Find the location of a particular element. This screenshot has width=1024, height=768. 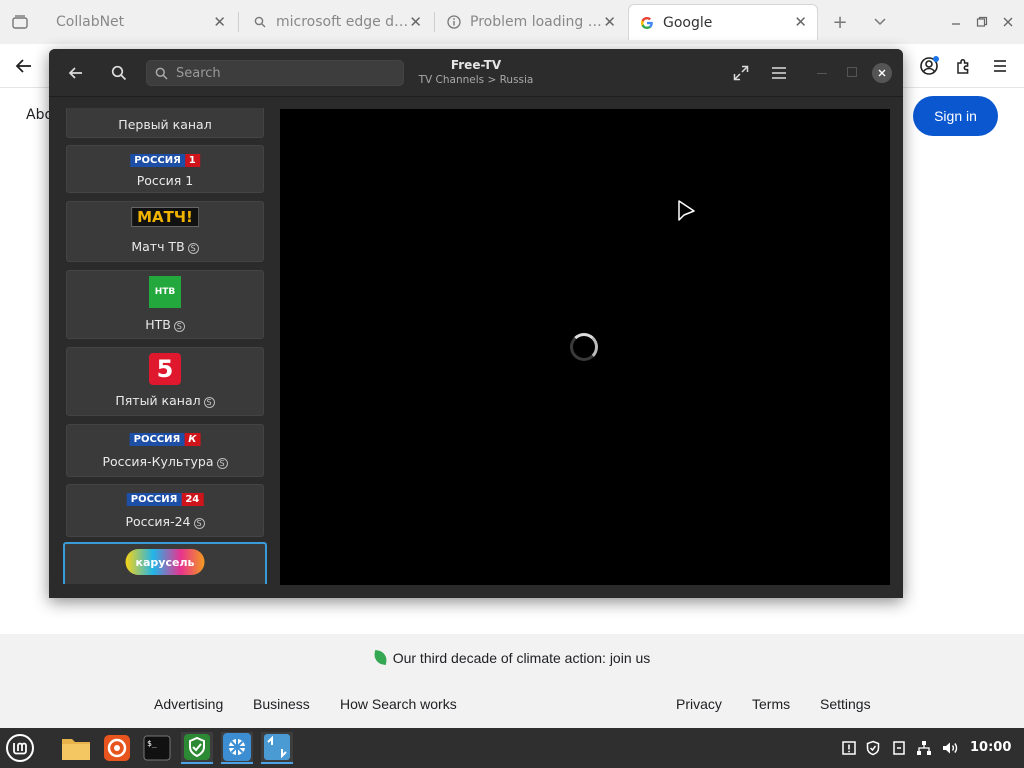

info-icon is located at coordinates (454, 22).